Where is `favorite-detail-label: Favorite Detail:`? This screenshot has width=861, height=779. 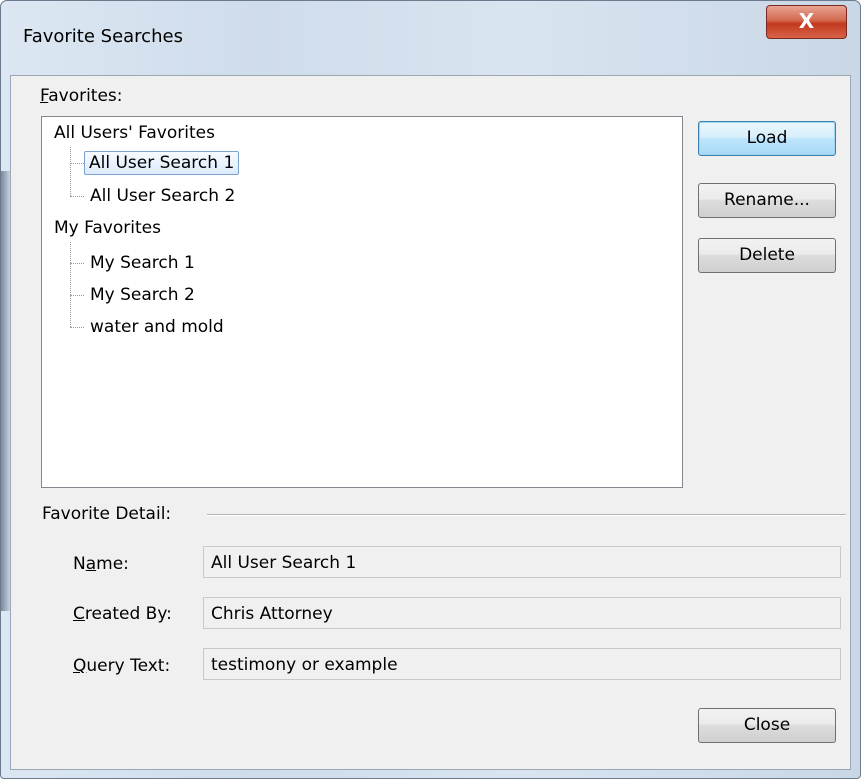
favorite-detail-label: Favorite Detail: is located at coordinates (107, 514).